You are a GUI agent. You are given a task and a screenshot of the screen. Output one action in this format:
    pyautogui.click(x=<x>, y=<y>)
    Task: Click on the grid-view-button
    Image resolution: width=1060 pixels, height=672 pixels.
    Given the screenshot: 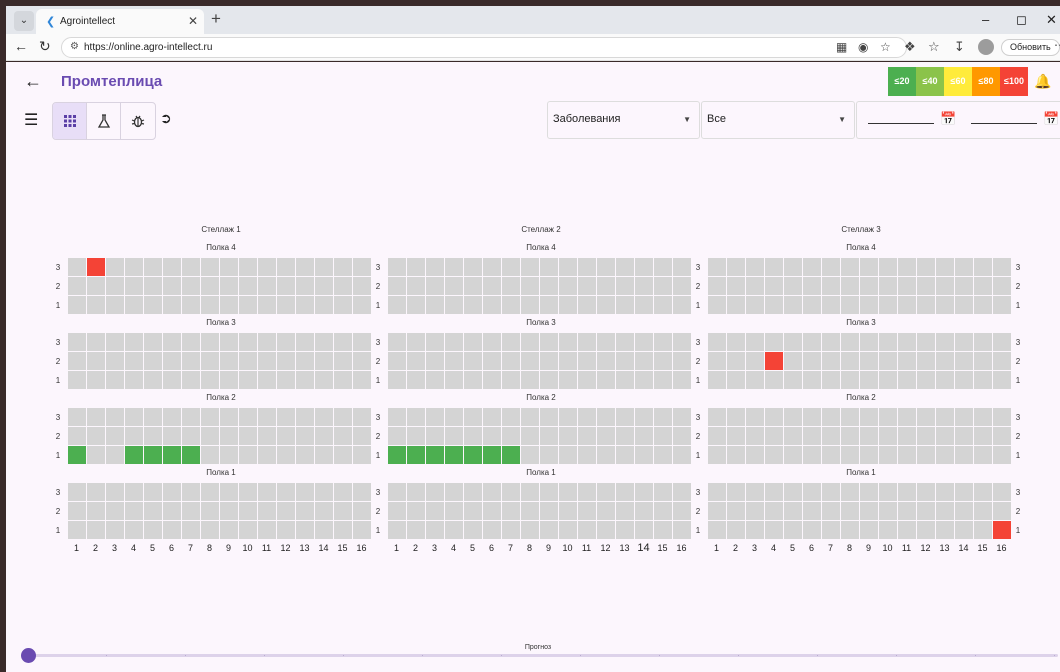 What is the action you would take?
    pyautogui.click(x=70, y=121)
    